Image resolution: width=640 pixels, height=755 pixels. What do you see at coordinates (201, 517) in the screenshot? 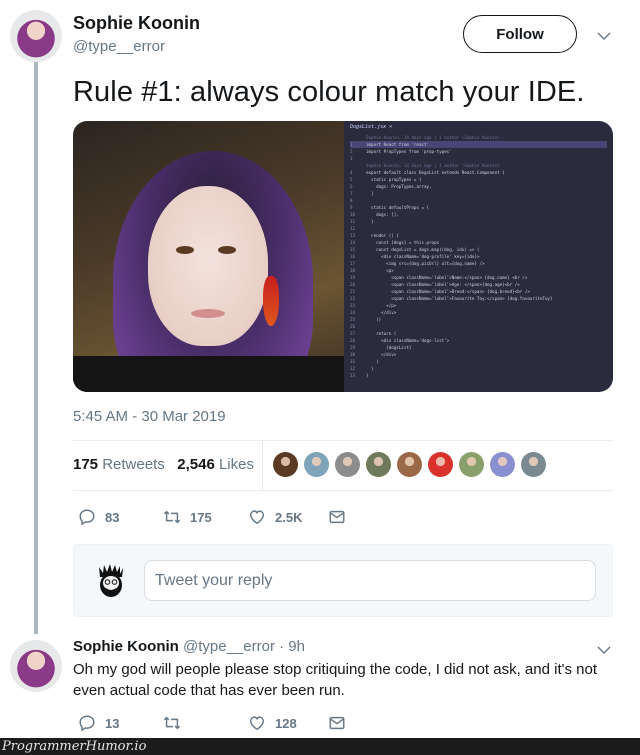
I see `retweet-count: 175` at bounding box center [201, 517].